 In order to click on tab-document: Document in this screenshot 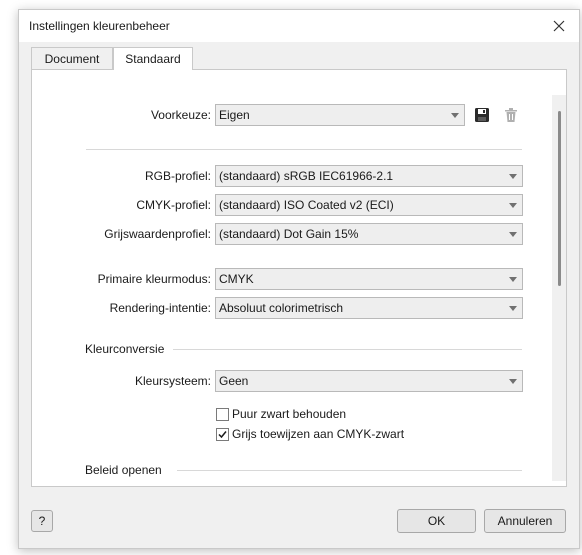, I will do `click(72, 58)`.